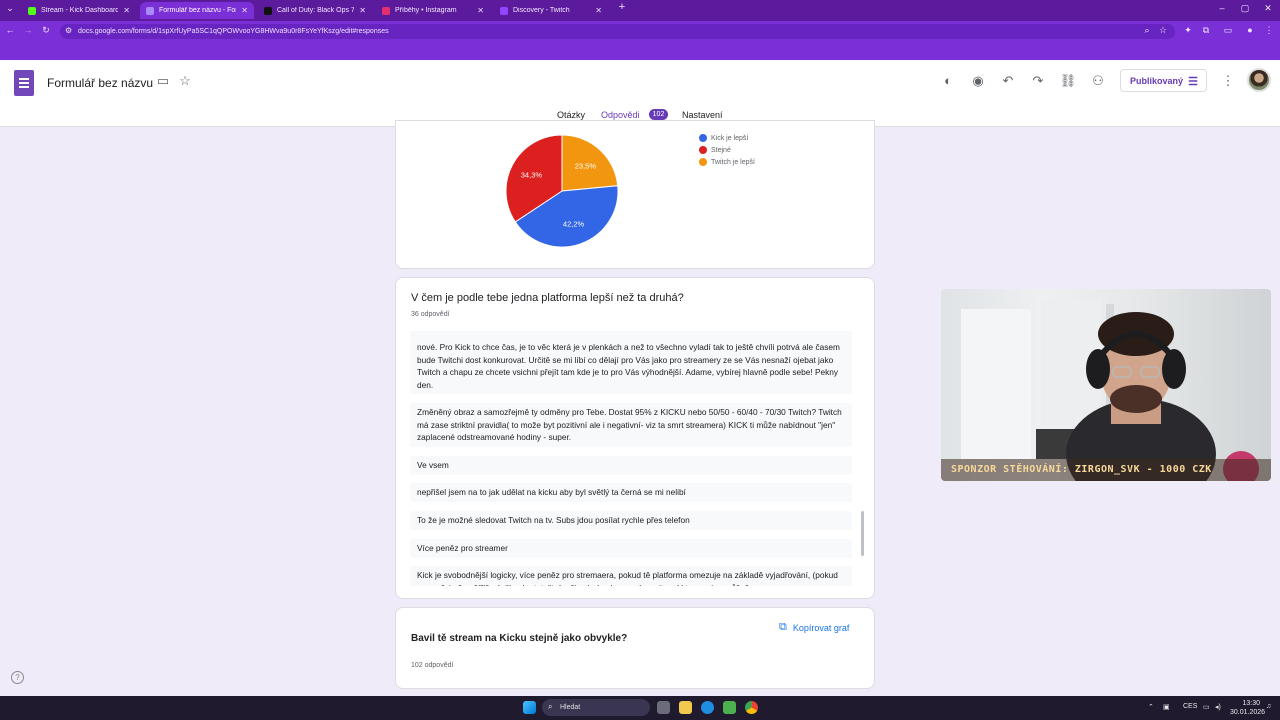  I want to click on browser-tab: Discovery - Twitch ✕, so click(551, 10).